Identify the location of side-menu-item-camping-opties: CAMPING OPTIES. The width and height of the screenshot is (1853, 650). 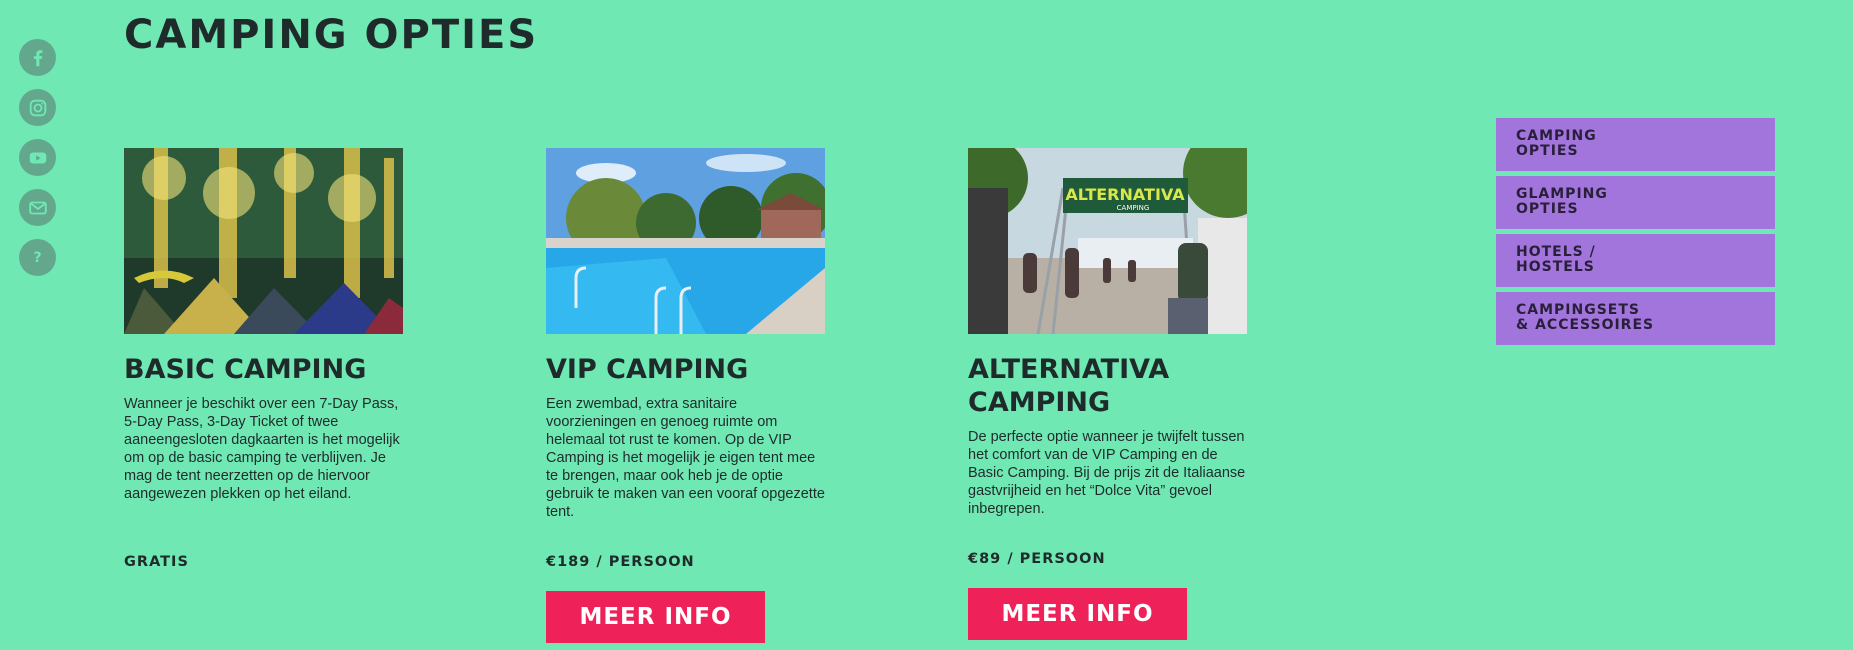
(1635, 144).